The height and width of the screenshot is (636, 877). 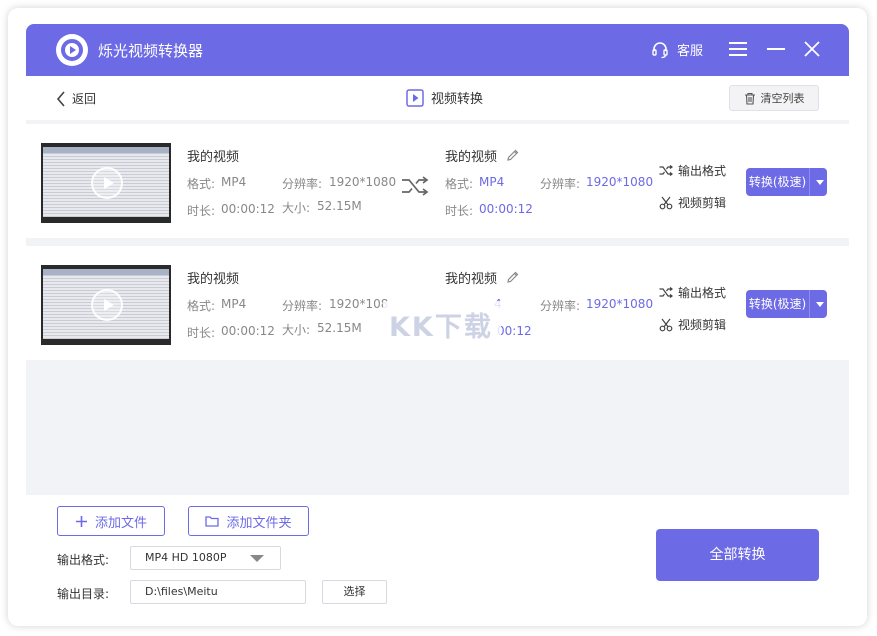 I want to click on app-logo-icon, so click(x=72, y=50).